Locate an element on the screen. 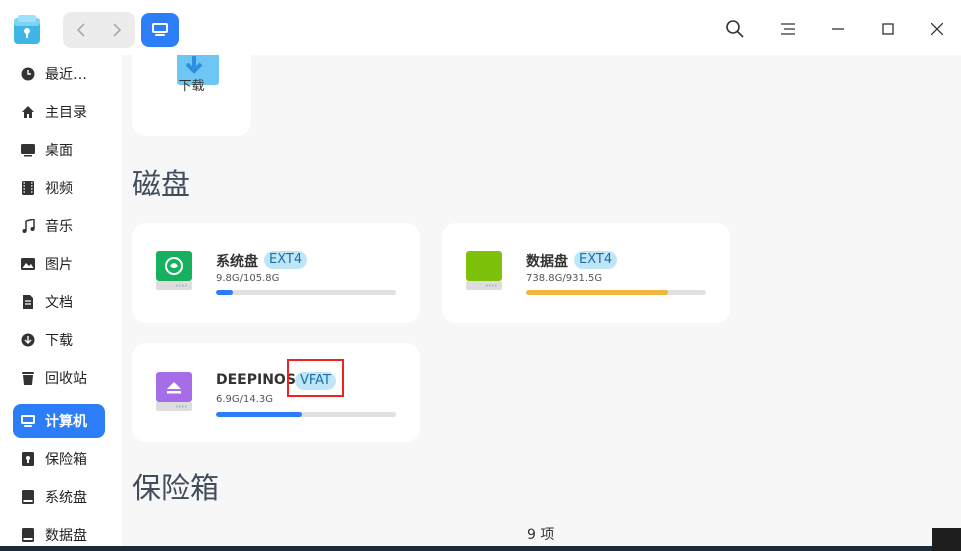 The height and width of the screenshot is (551, 961). titlebar is located at coordinates (480, 27).